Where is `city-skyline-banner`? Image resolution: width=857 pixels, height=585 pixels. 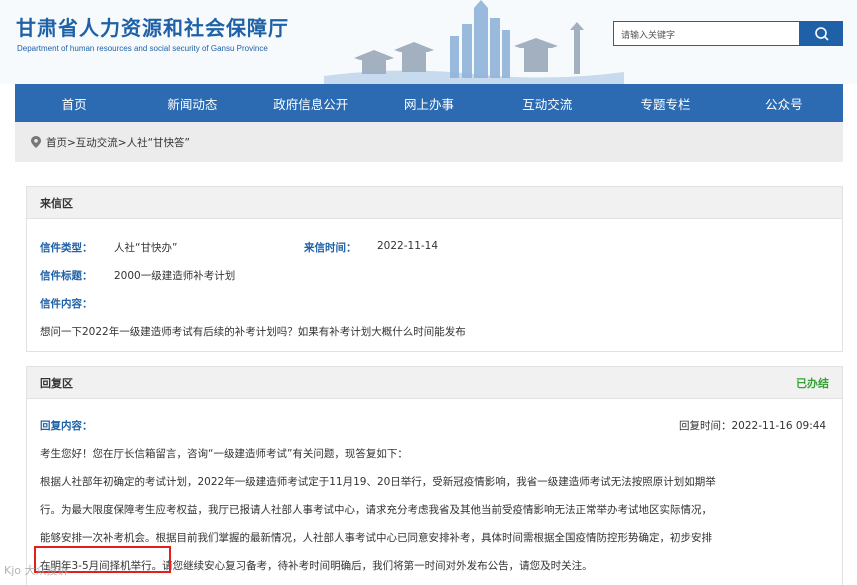
city-skyline-banner is located at coordinates (474, 42).